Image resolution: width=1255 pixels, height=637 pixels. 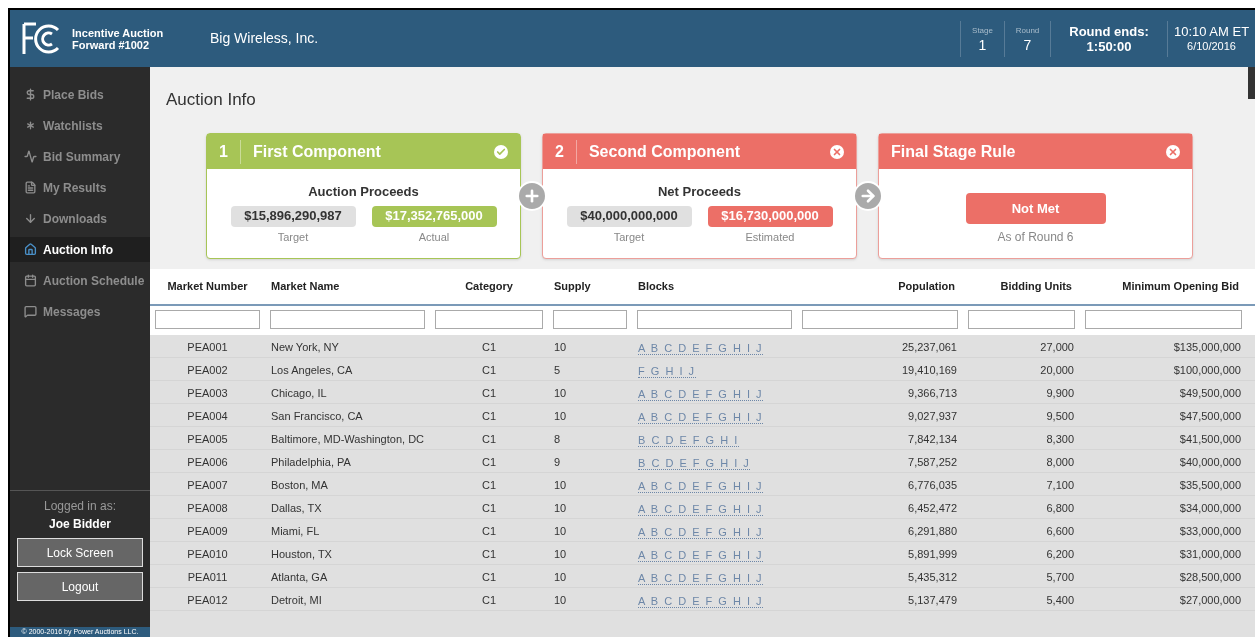 I want to click on actual-label: Estimated, so click(x=770, y=237).